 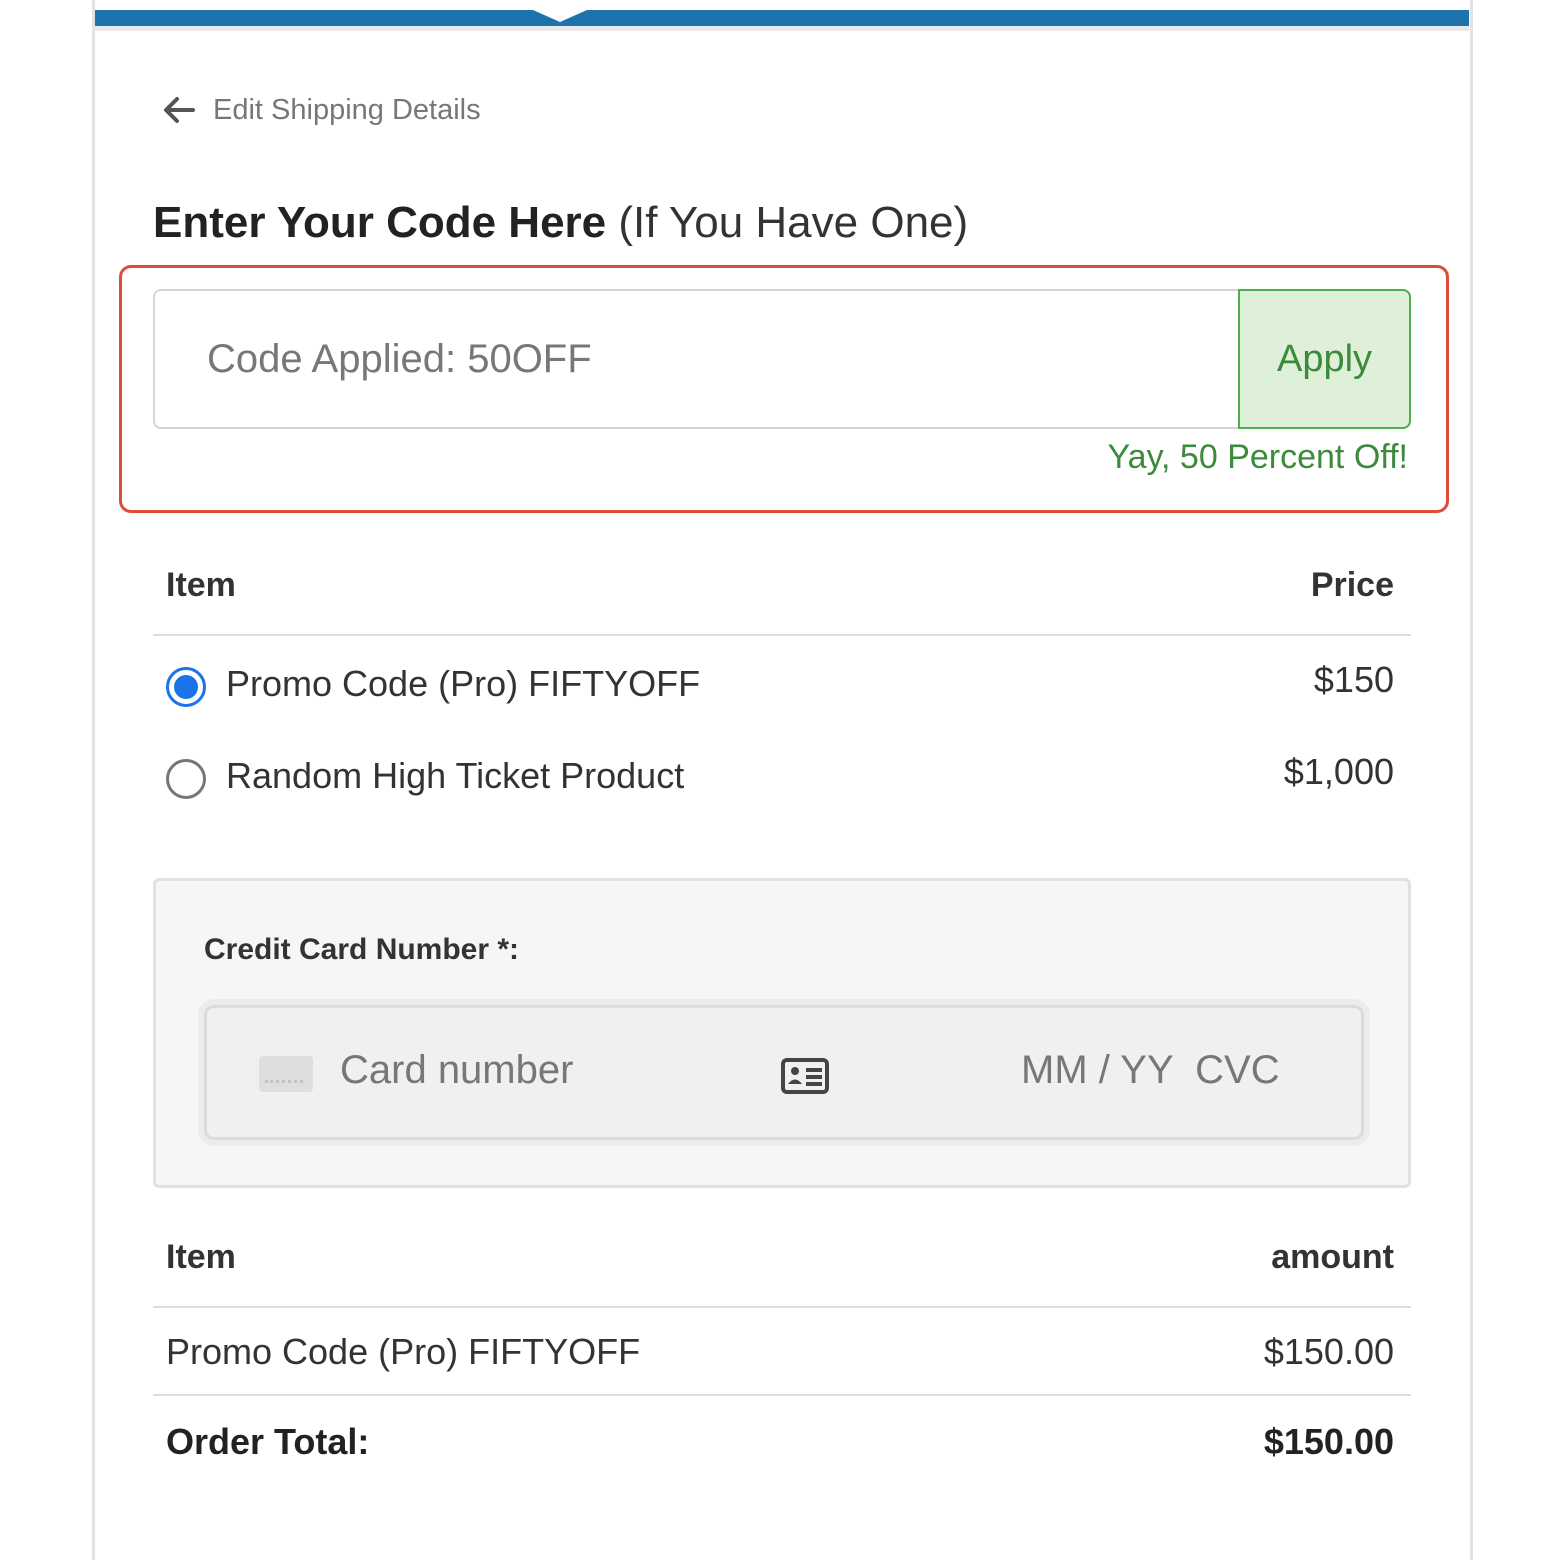 I want to click on order-total-amount: $150.00, so click(x=1328, y=1441).